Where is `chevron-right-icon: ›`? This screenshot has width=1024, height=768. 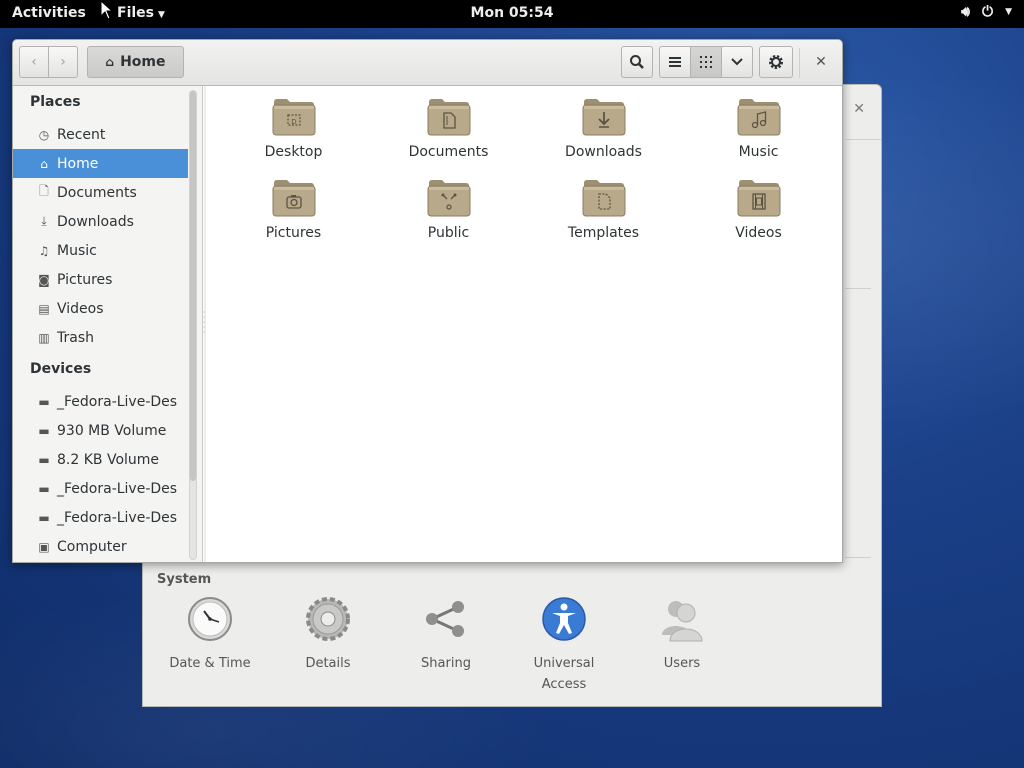 chevron-right-icon: › is located at coordinates (63, 62).